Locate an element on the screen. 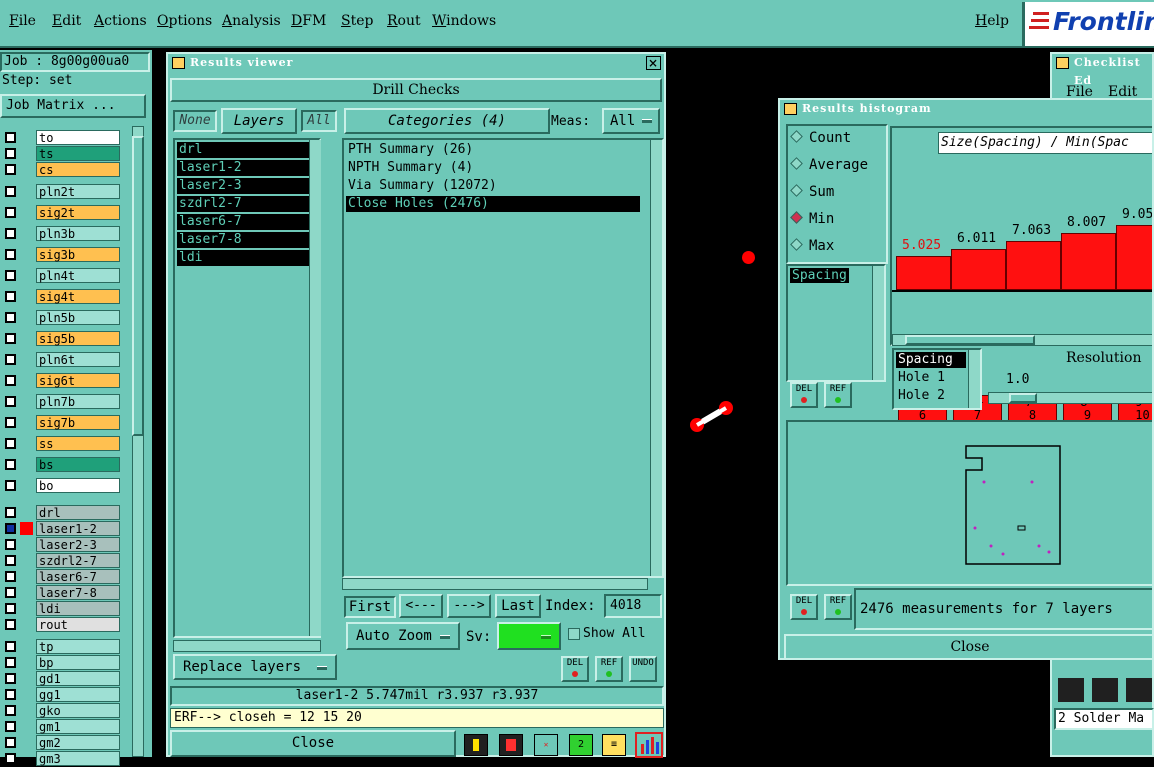  layer-list-scrollbar is located at coordinates (137, 441).